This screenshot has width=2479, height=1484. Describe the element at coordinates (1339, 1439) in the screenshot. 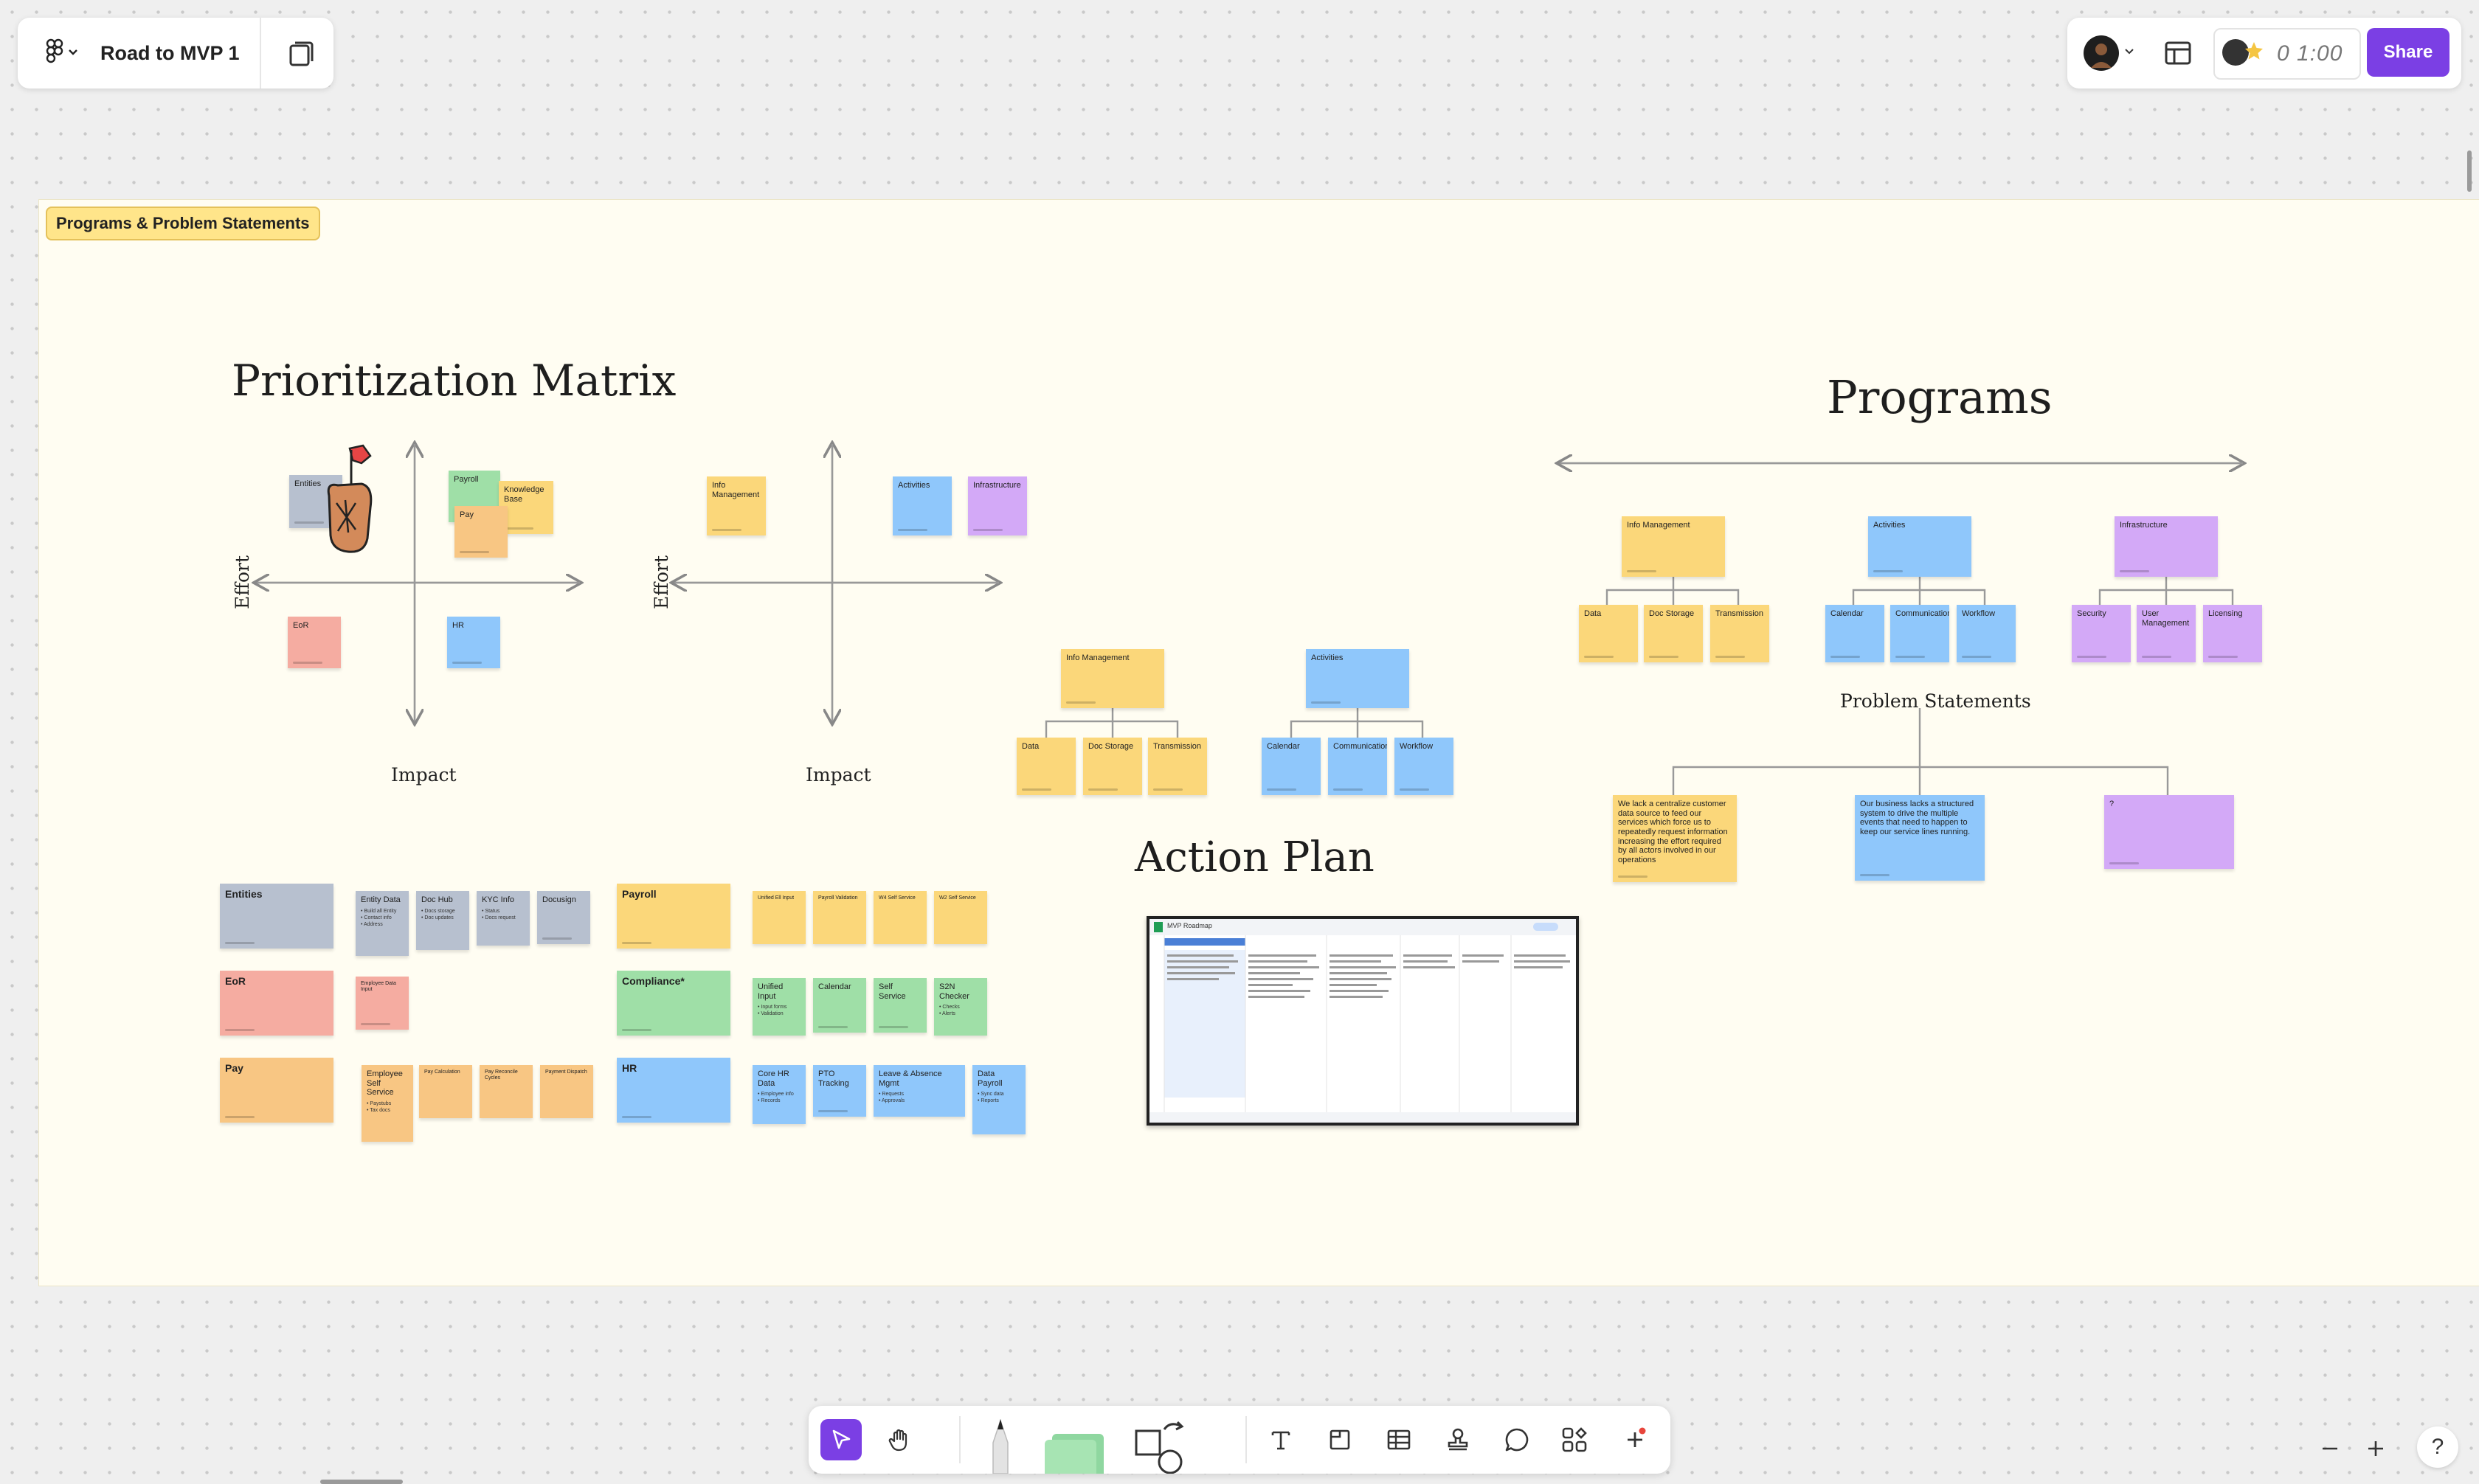

I see `section-icon` at that location.